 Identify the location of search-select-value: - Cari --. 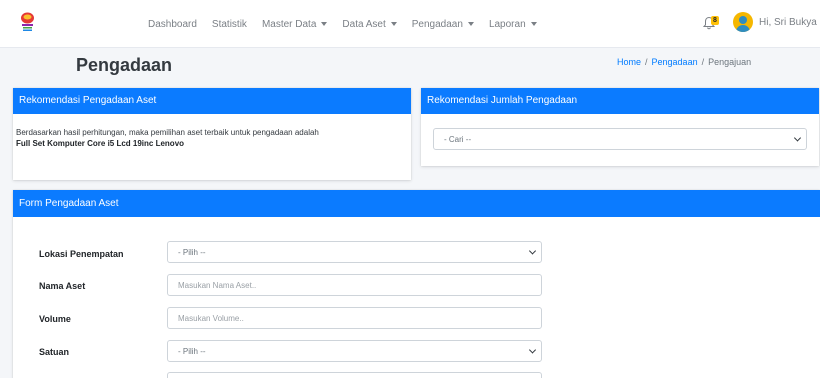
(458, 139).